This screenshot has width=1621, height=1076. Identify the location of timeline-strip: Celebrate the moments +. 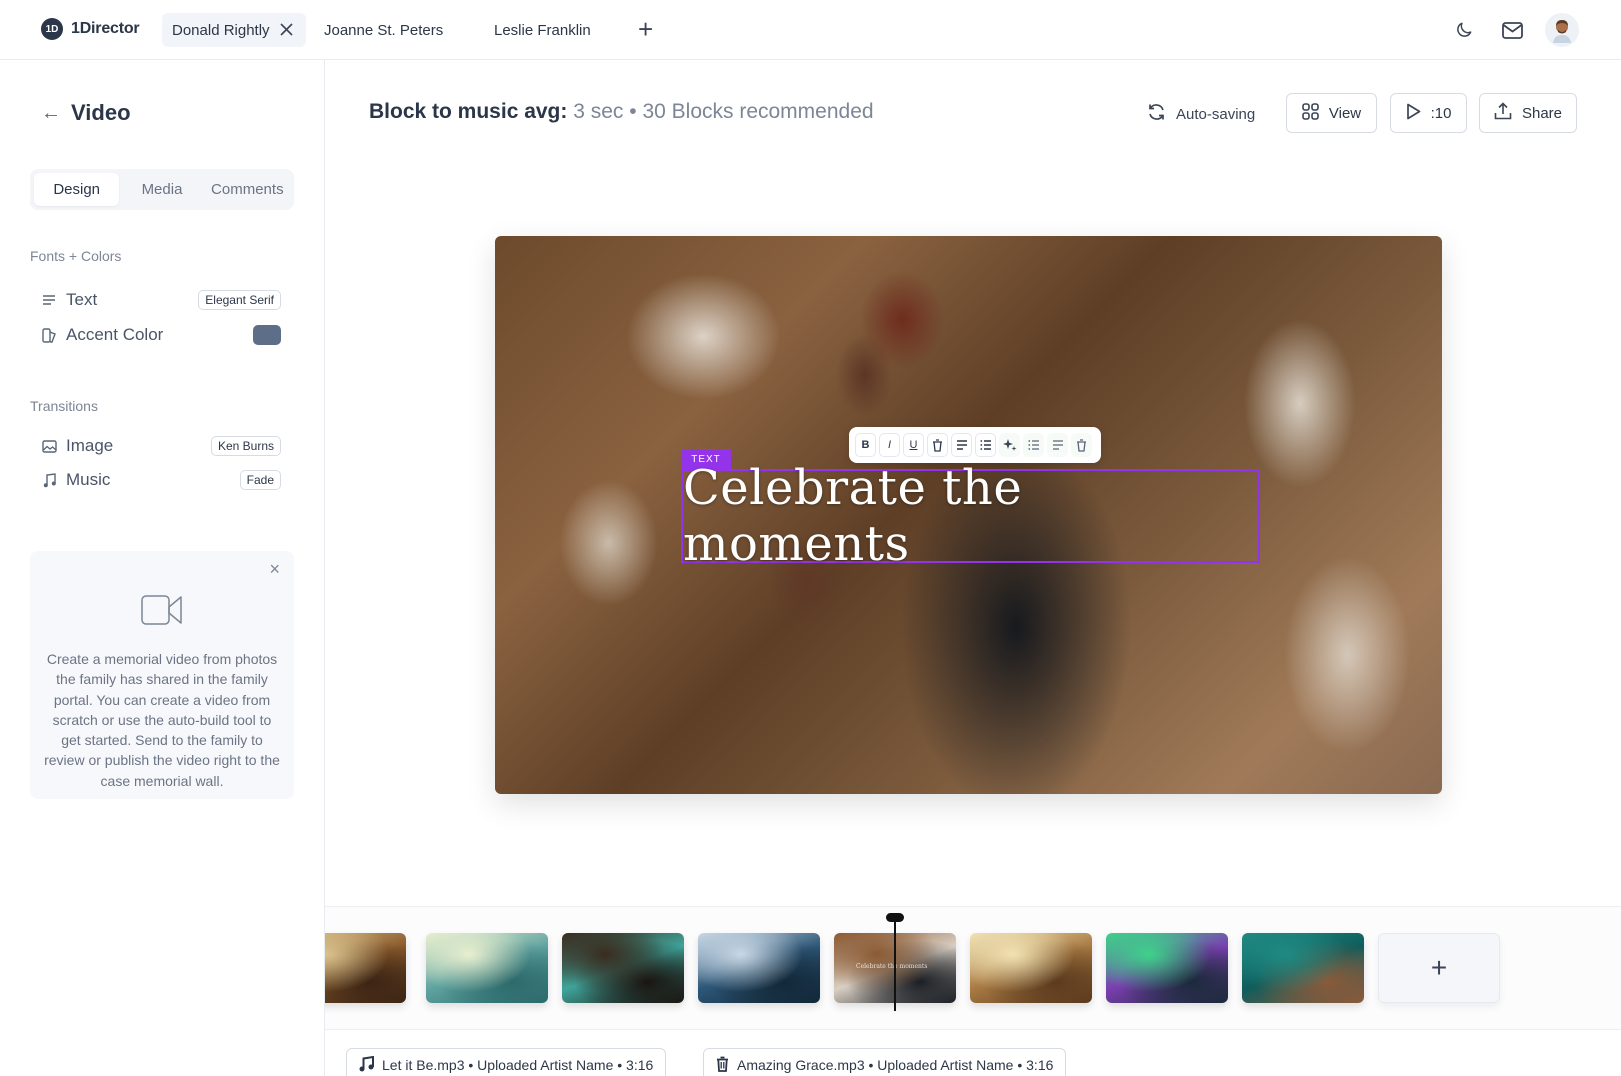
(973, 968).